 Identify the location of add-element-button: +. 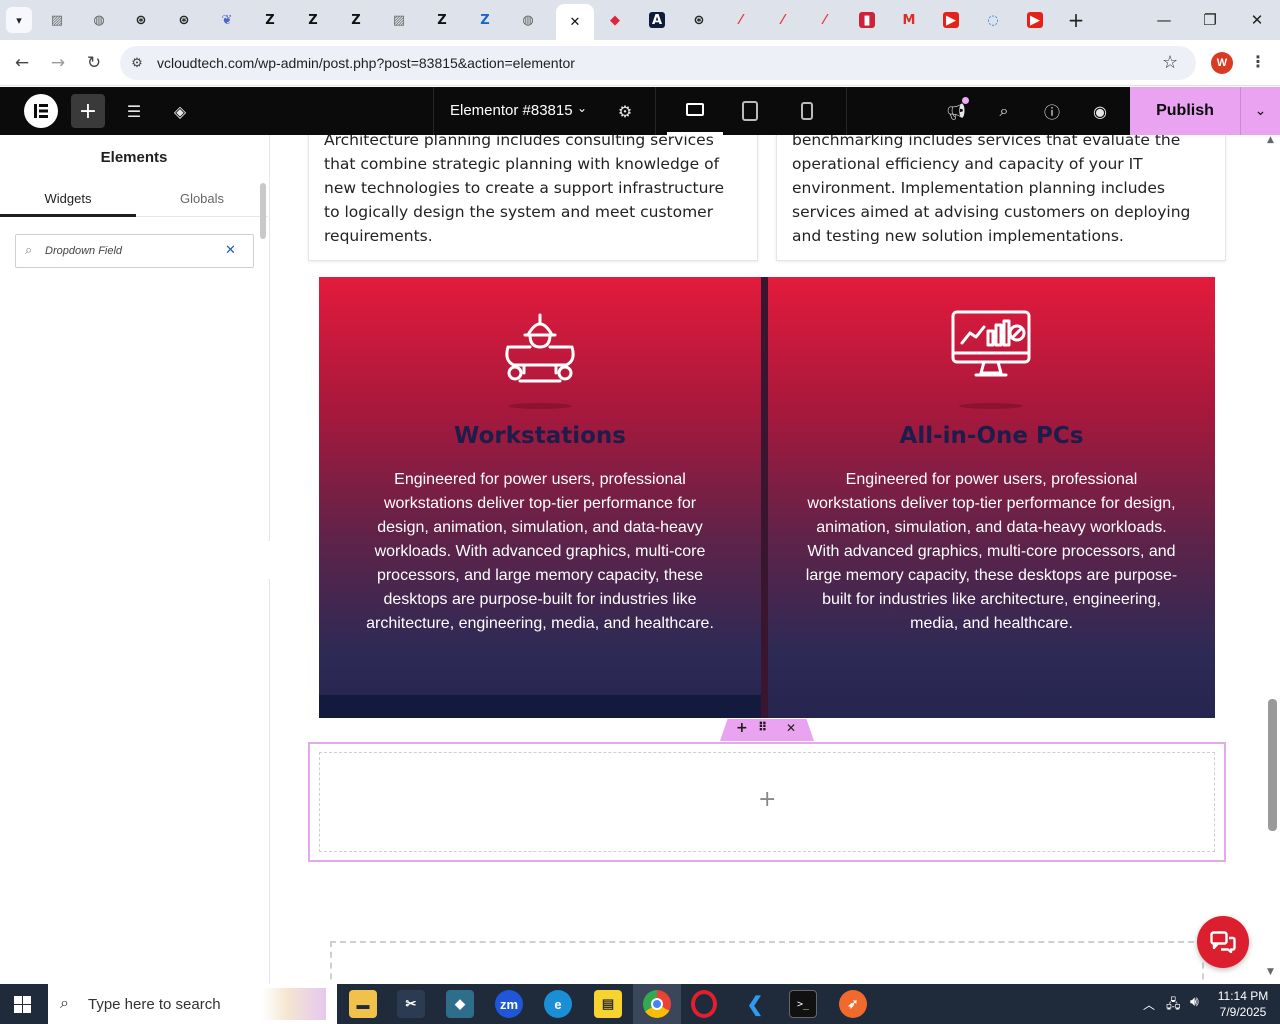
(88, 111).